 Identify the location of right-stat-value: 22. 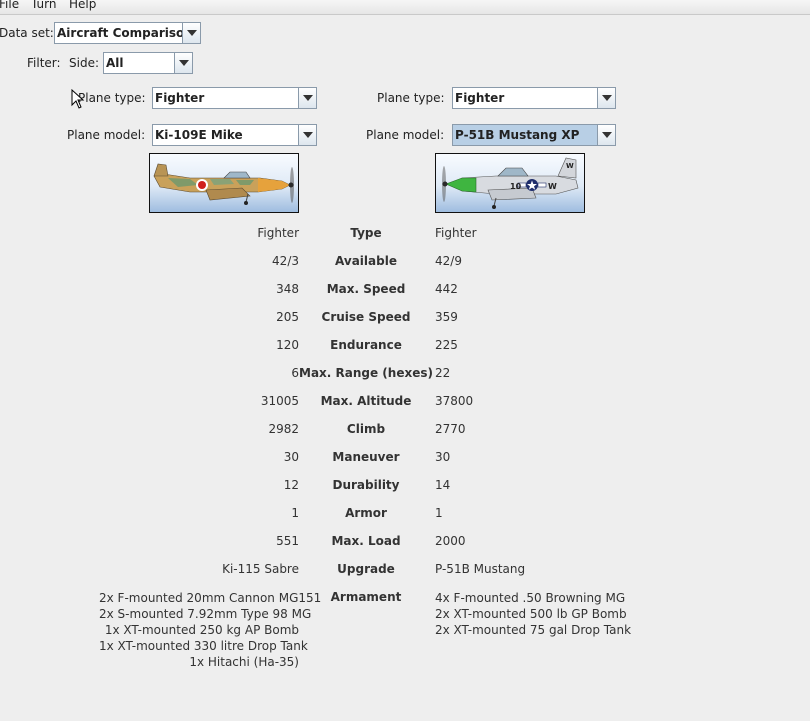
(443, 373).